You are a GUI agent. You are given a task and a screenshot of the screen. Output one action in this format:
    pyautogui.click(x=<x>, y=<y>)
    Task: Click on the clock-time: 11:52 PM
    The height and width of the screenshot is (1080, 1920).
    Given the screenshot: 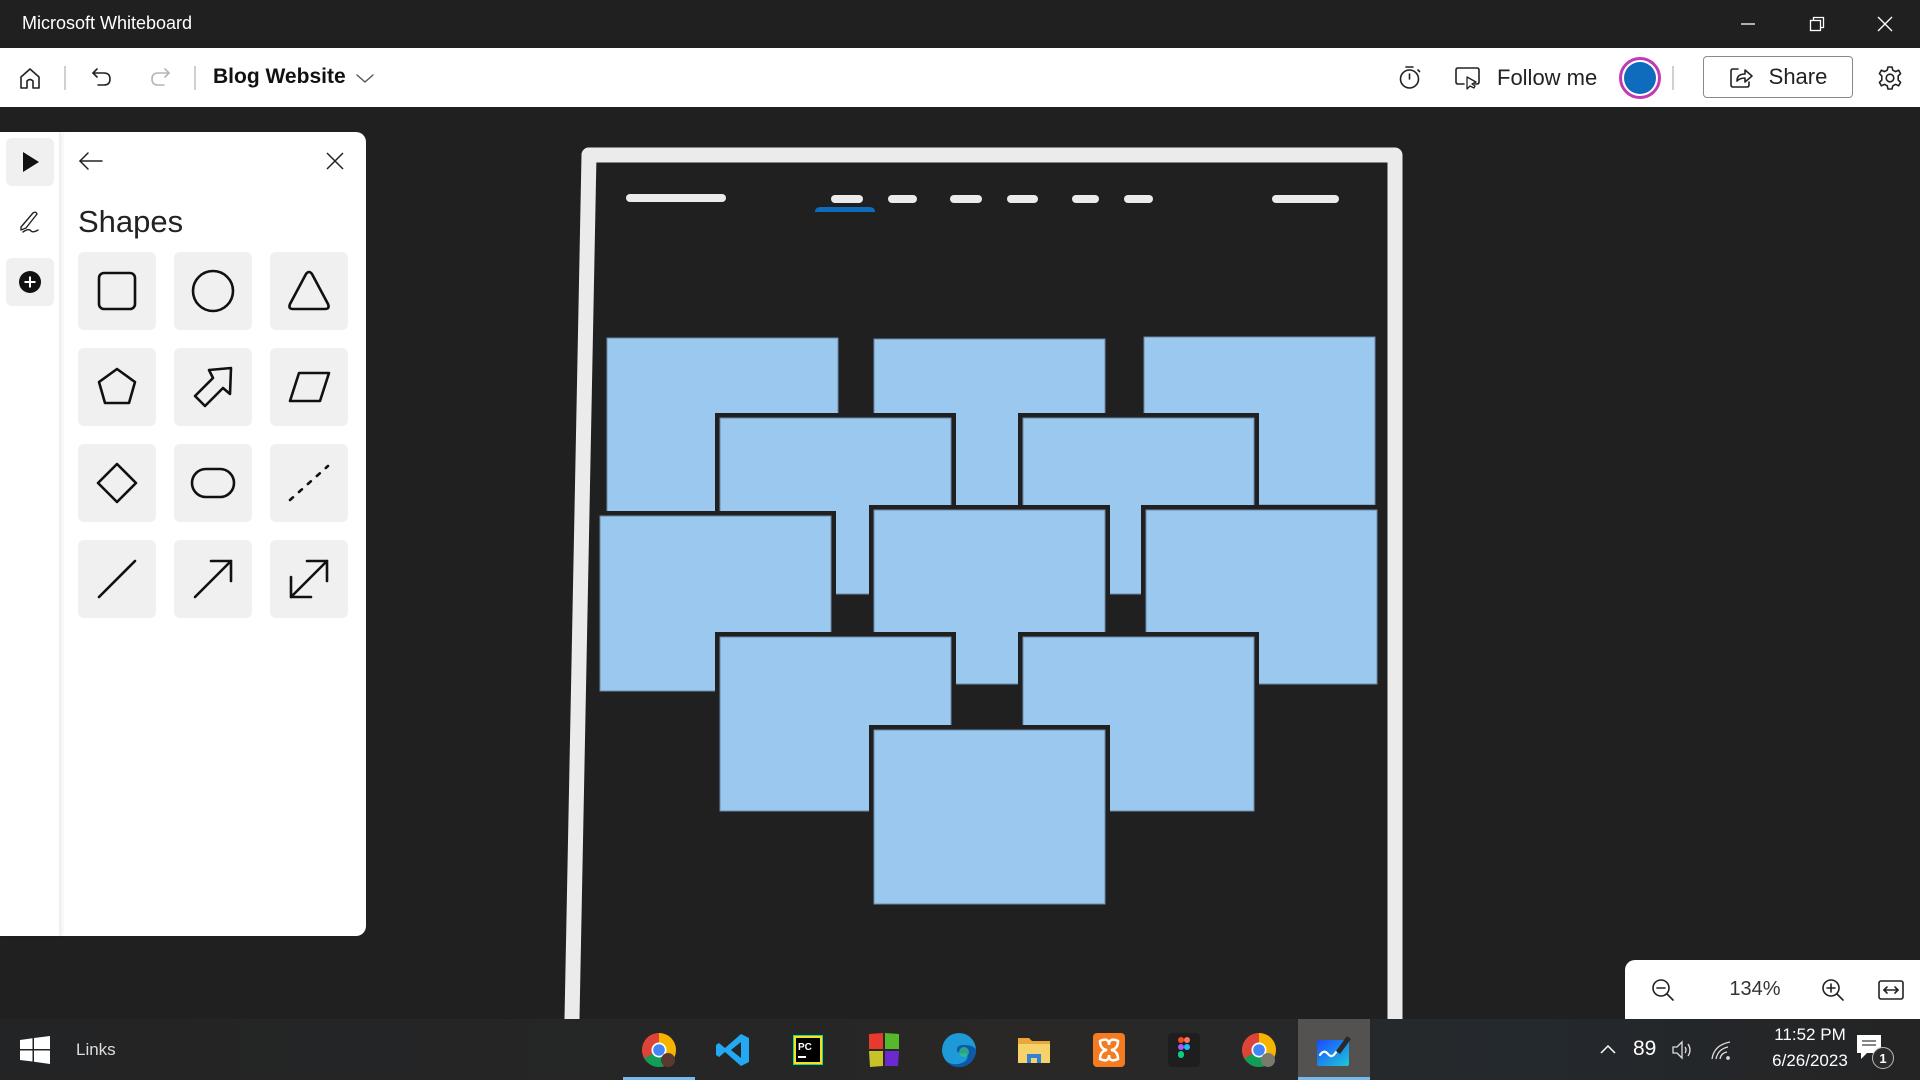 What is the action you would take?
    pyautogui.click(x=1810, y=1035)
    